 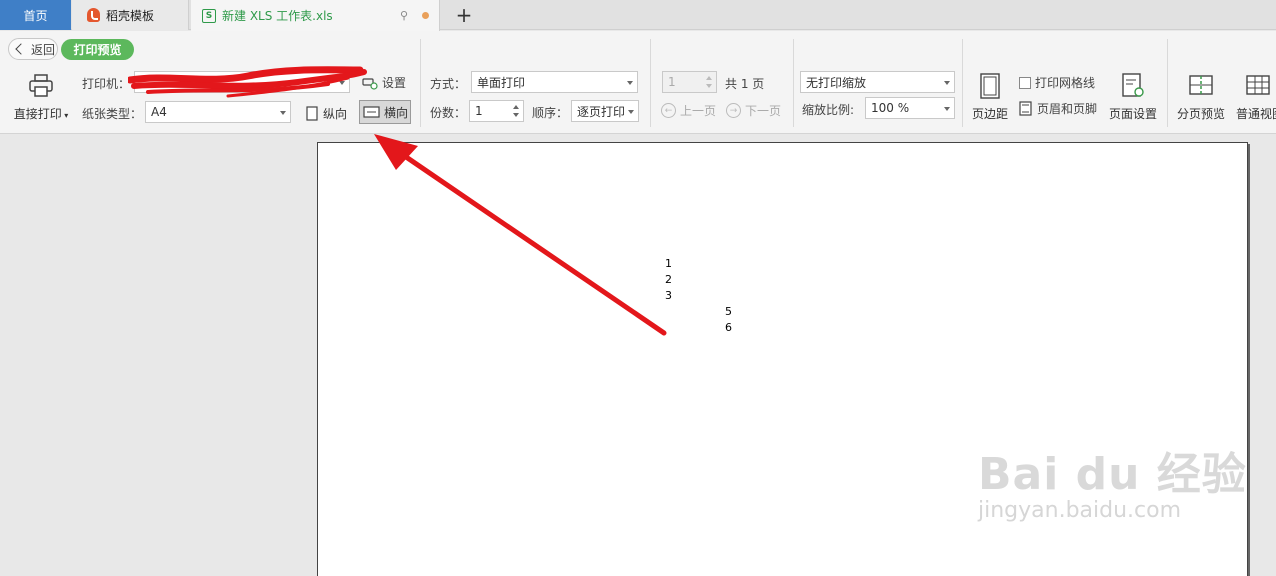 I want to click on total-pages: 共 1 页, so click(x=745, y=84).